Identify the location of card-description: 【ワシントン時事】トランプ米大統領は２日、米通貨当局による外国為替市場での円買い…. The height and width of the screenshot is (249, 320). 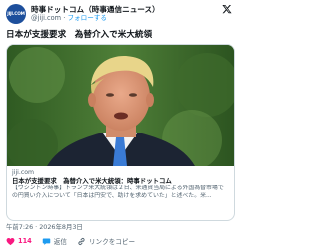
(118, 192).